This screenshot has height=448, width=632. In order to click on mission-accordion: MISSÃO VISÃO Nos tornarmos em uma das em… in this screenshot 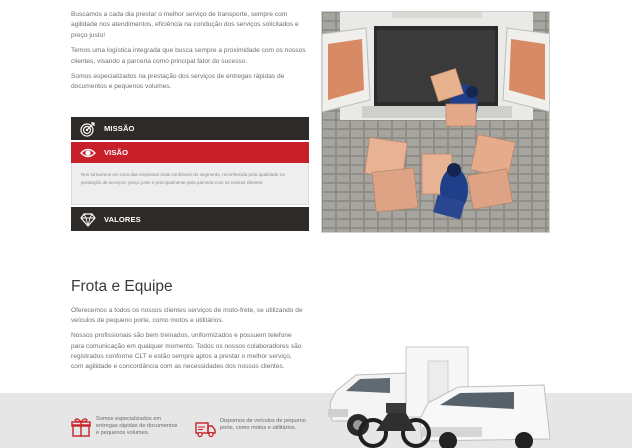, I will do `click(190, 174)`.